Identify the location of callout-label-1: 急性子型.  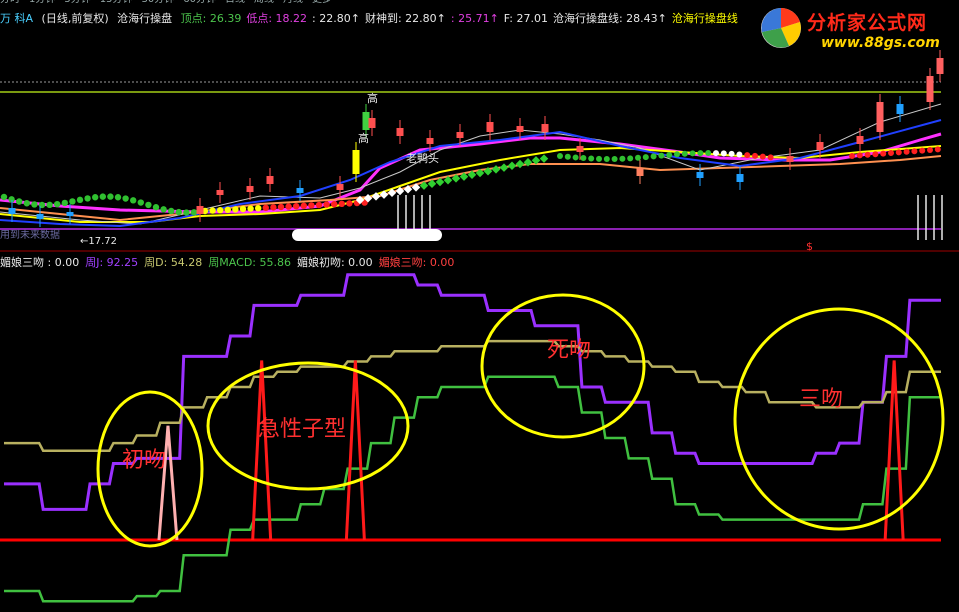
(302, 429).